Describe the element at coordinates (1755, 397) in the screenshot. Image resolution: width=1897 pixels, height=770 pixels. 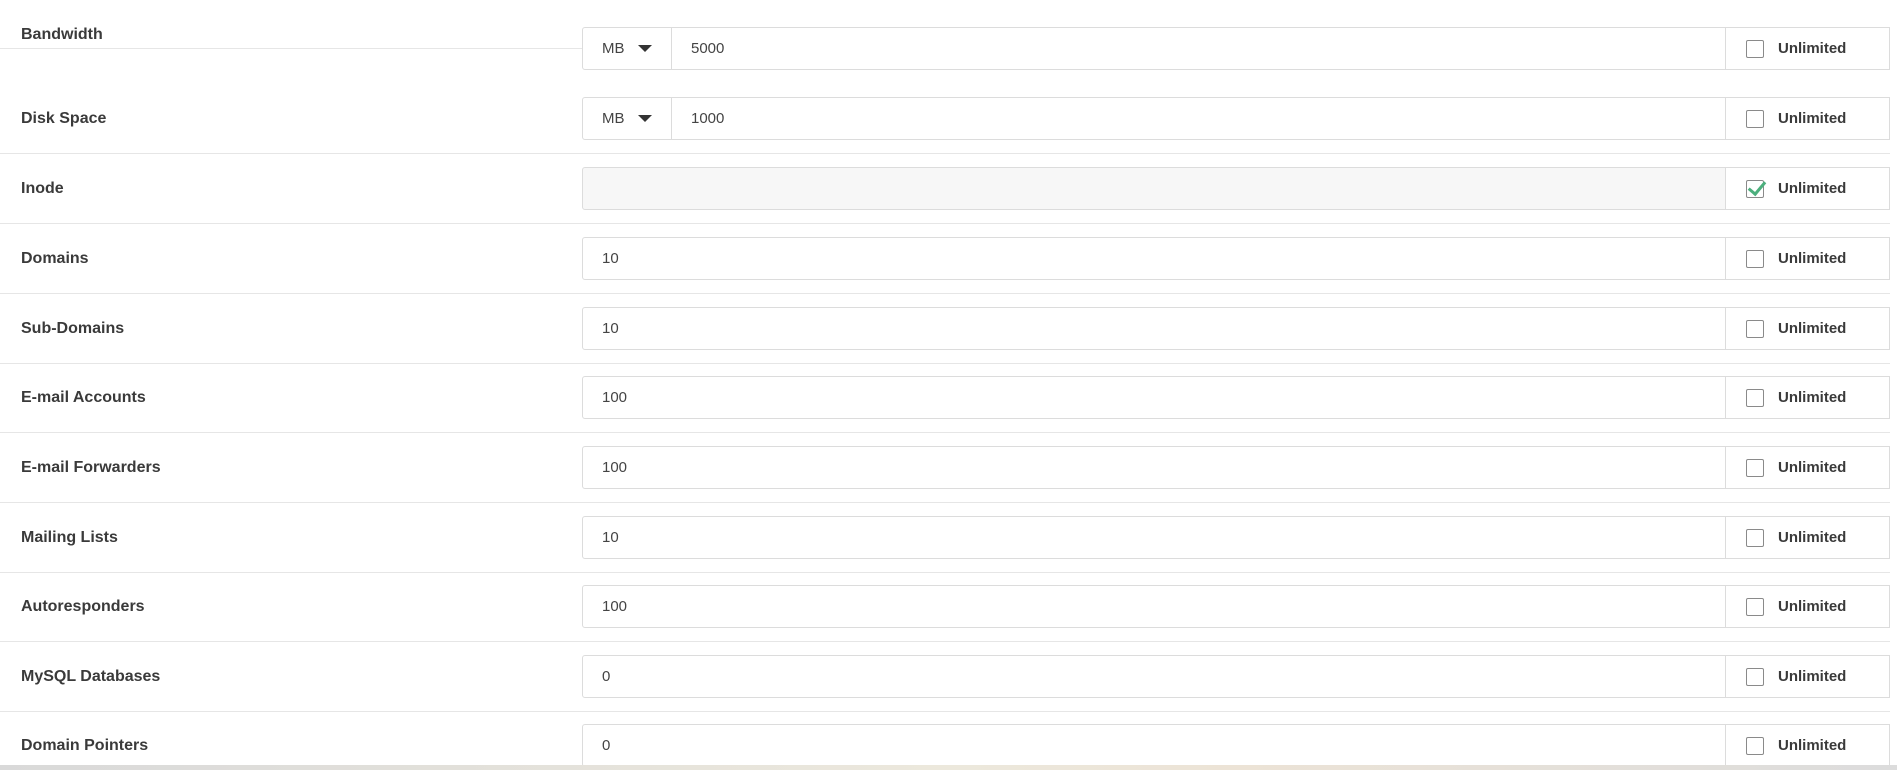
I see `email-accounts-unlimited-checkbox` at that location.